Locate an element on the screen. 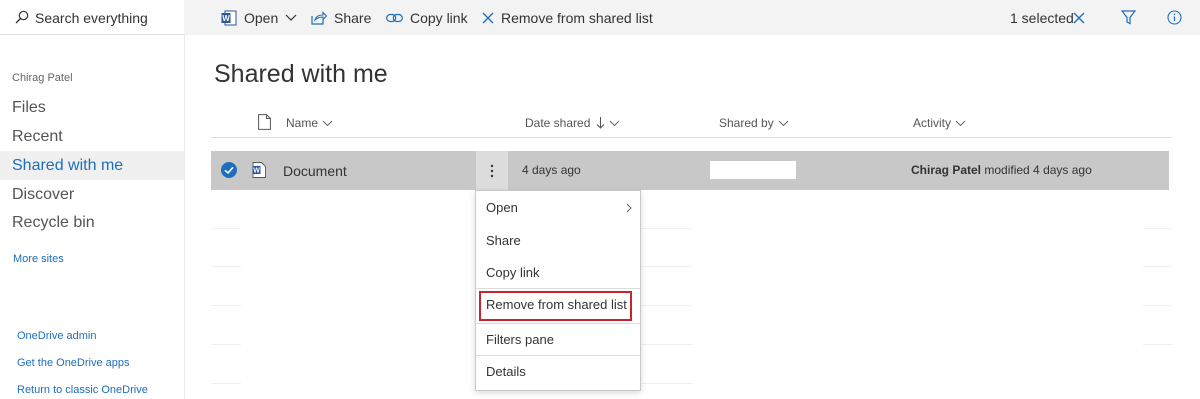 The width and height of the screenshot is (1200, 399). onedrive-admin-link: OneDrive admin is located at coordinates (56, 336).